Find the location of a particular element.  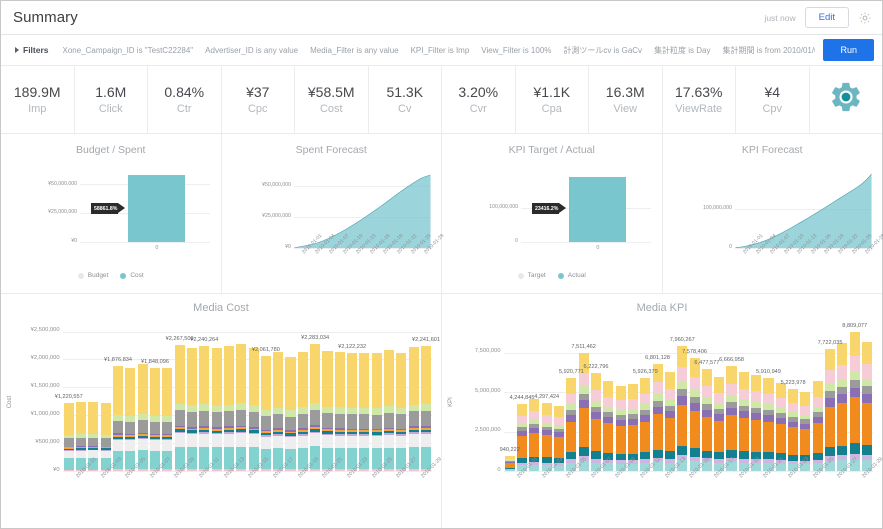

filter-chip: Xone_Campaign_ID is "TestC22284" is located at coordinates (128, 50).